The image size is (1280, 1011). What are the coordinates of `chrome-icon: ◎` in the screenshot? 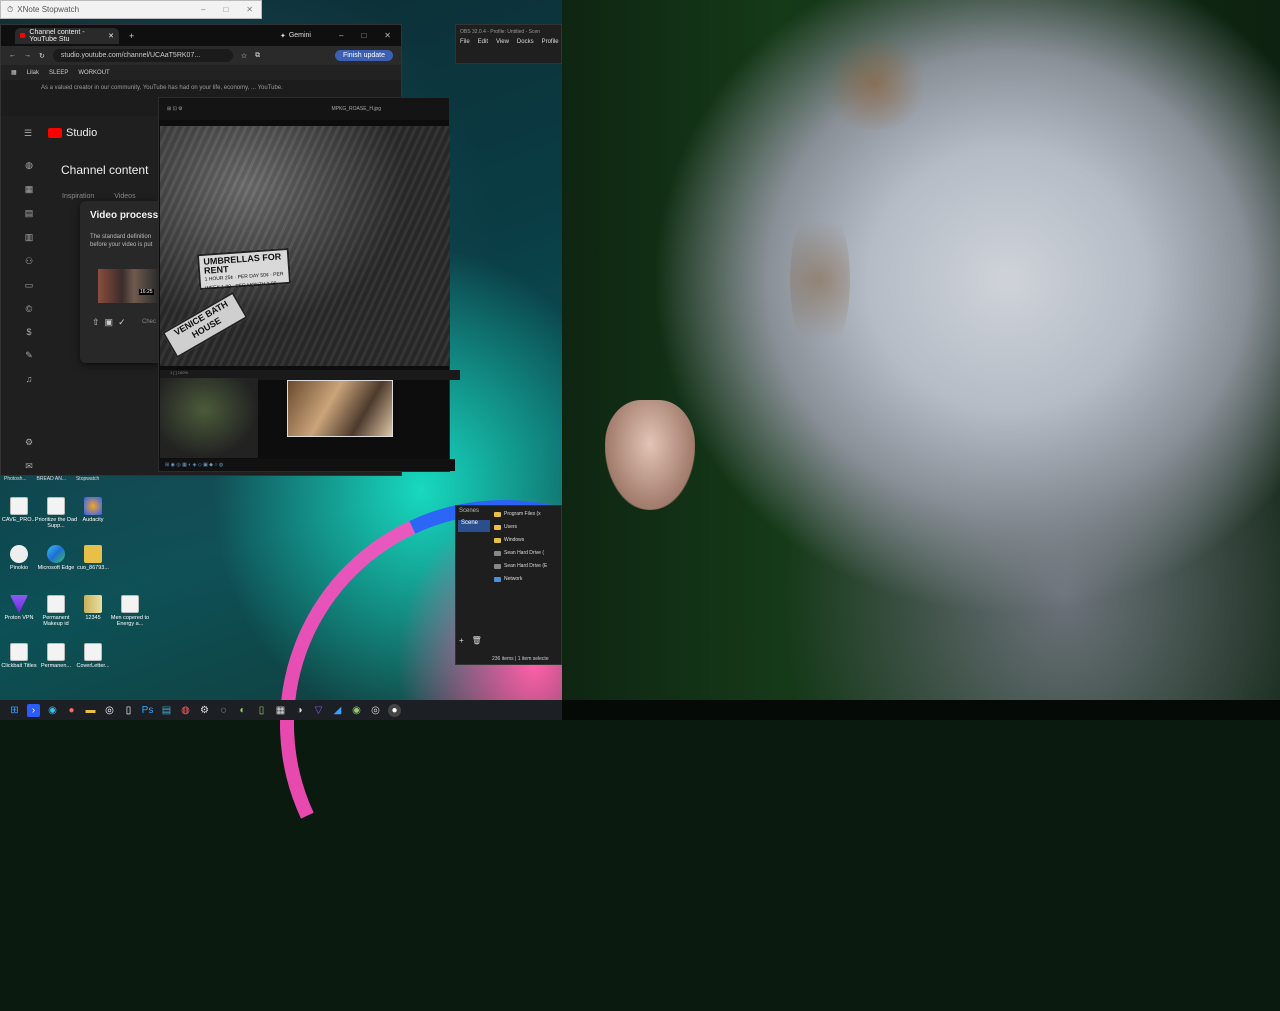 It's located at (109, 710).